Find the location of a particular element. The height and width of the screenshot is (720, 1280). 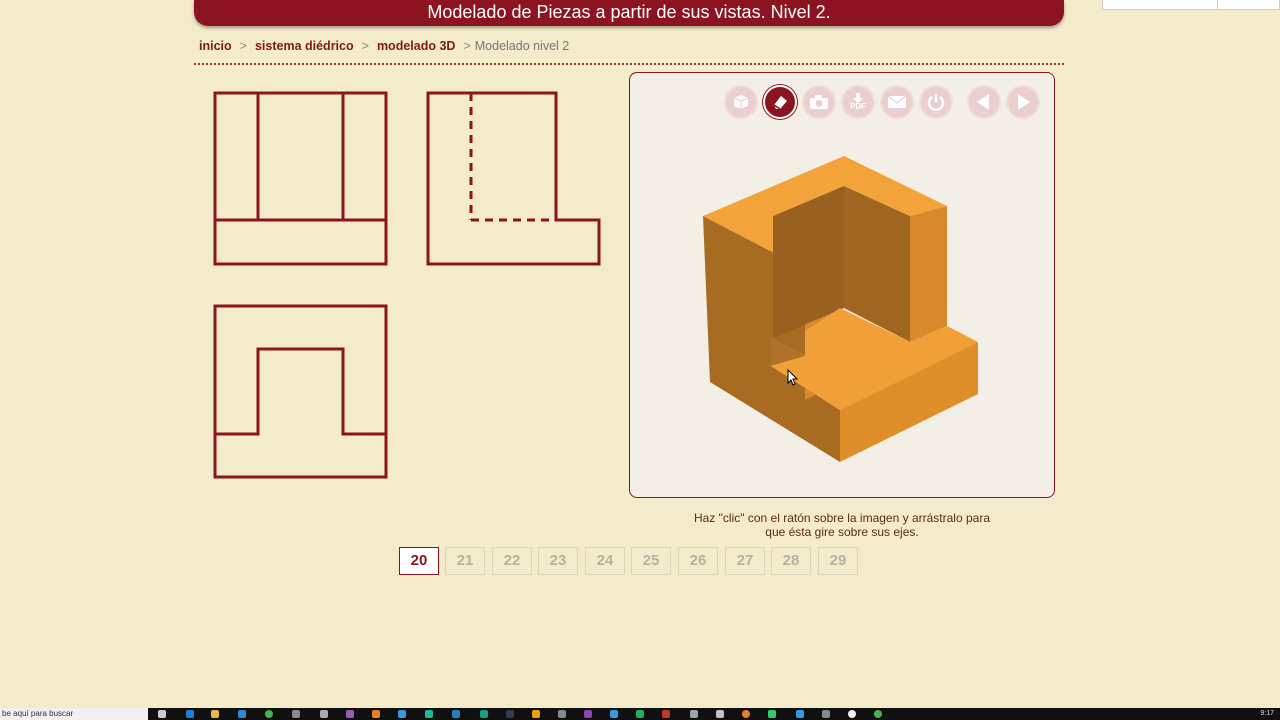

camera-icon is located at coordinates (819, 102).